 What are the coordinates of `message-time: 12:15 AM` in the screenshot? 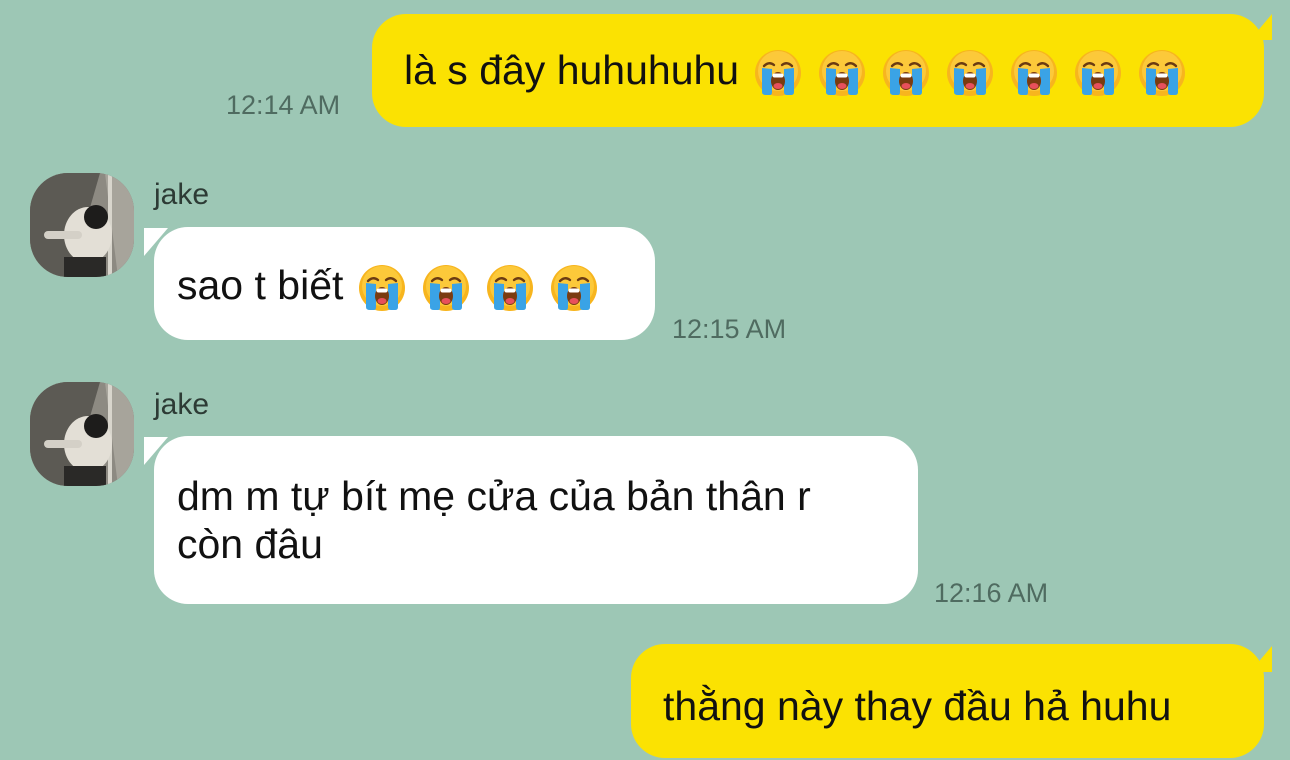 It's located at (729, 329).